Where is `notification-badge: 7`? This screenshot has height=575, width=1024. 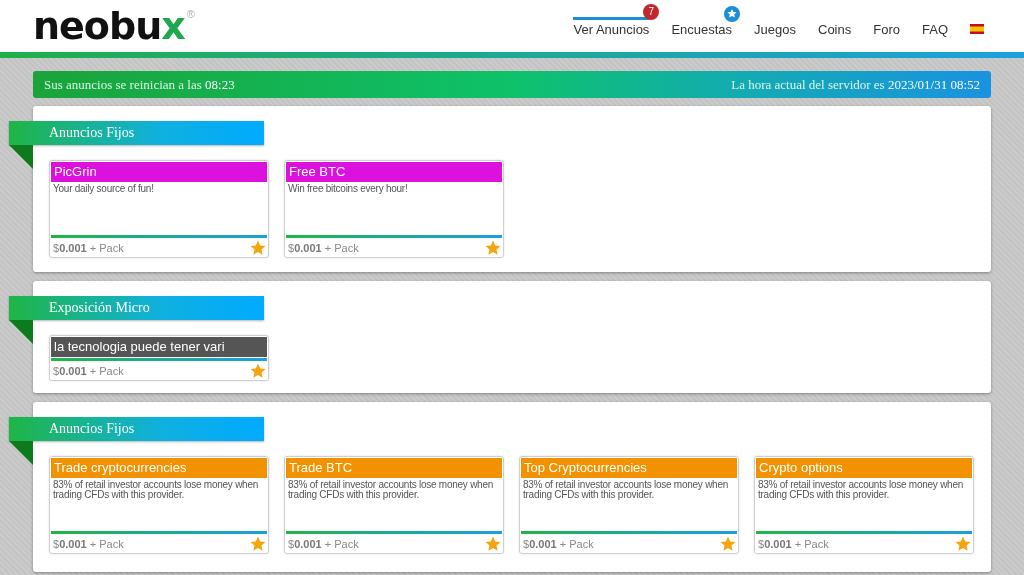 notification-badge: 7 is located at coordinates (651, 11).